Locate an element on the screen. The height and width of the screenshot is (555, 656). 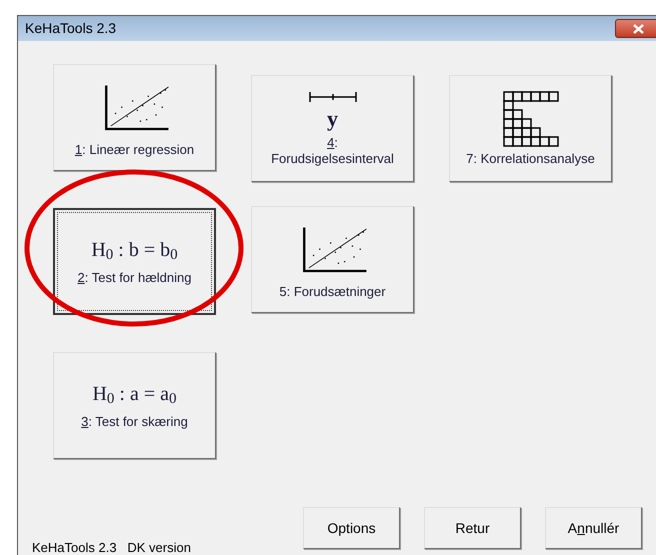
triangle-grid-icon is located at coordinates (530, 118).